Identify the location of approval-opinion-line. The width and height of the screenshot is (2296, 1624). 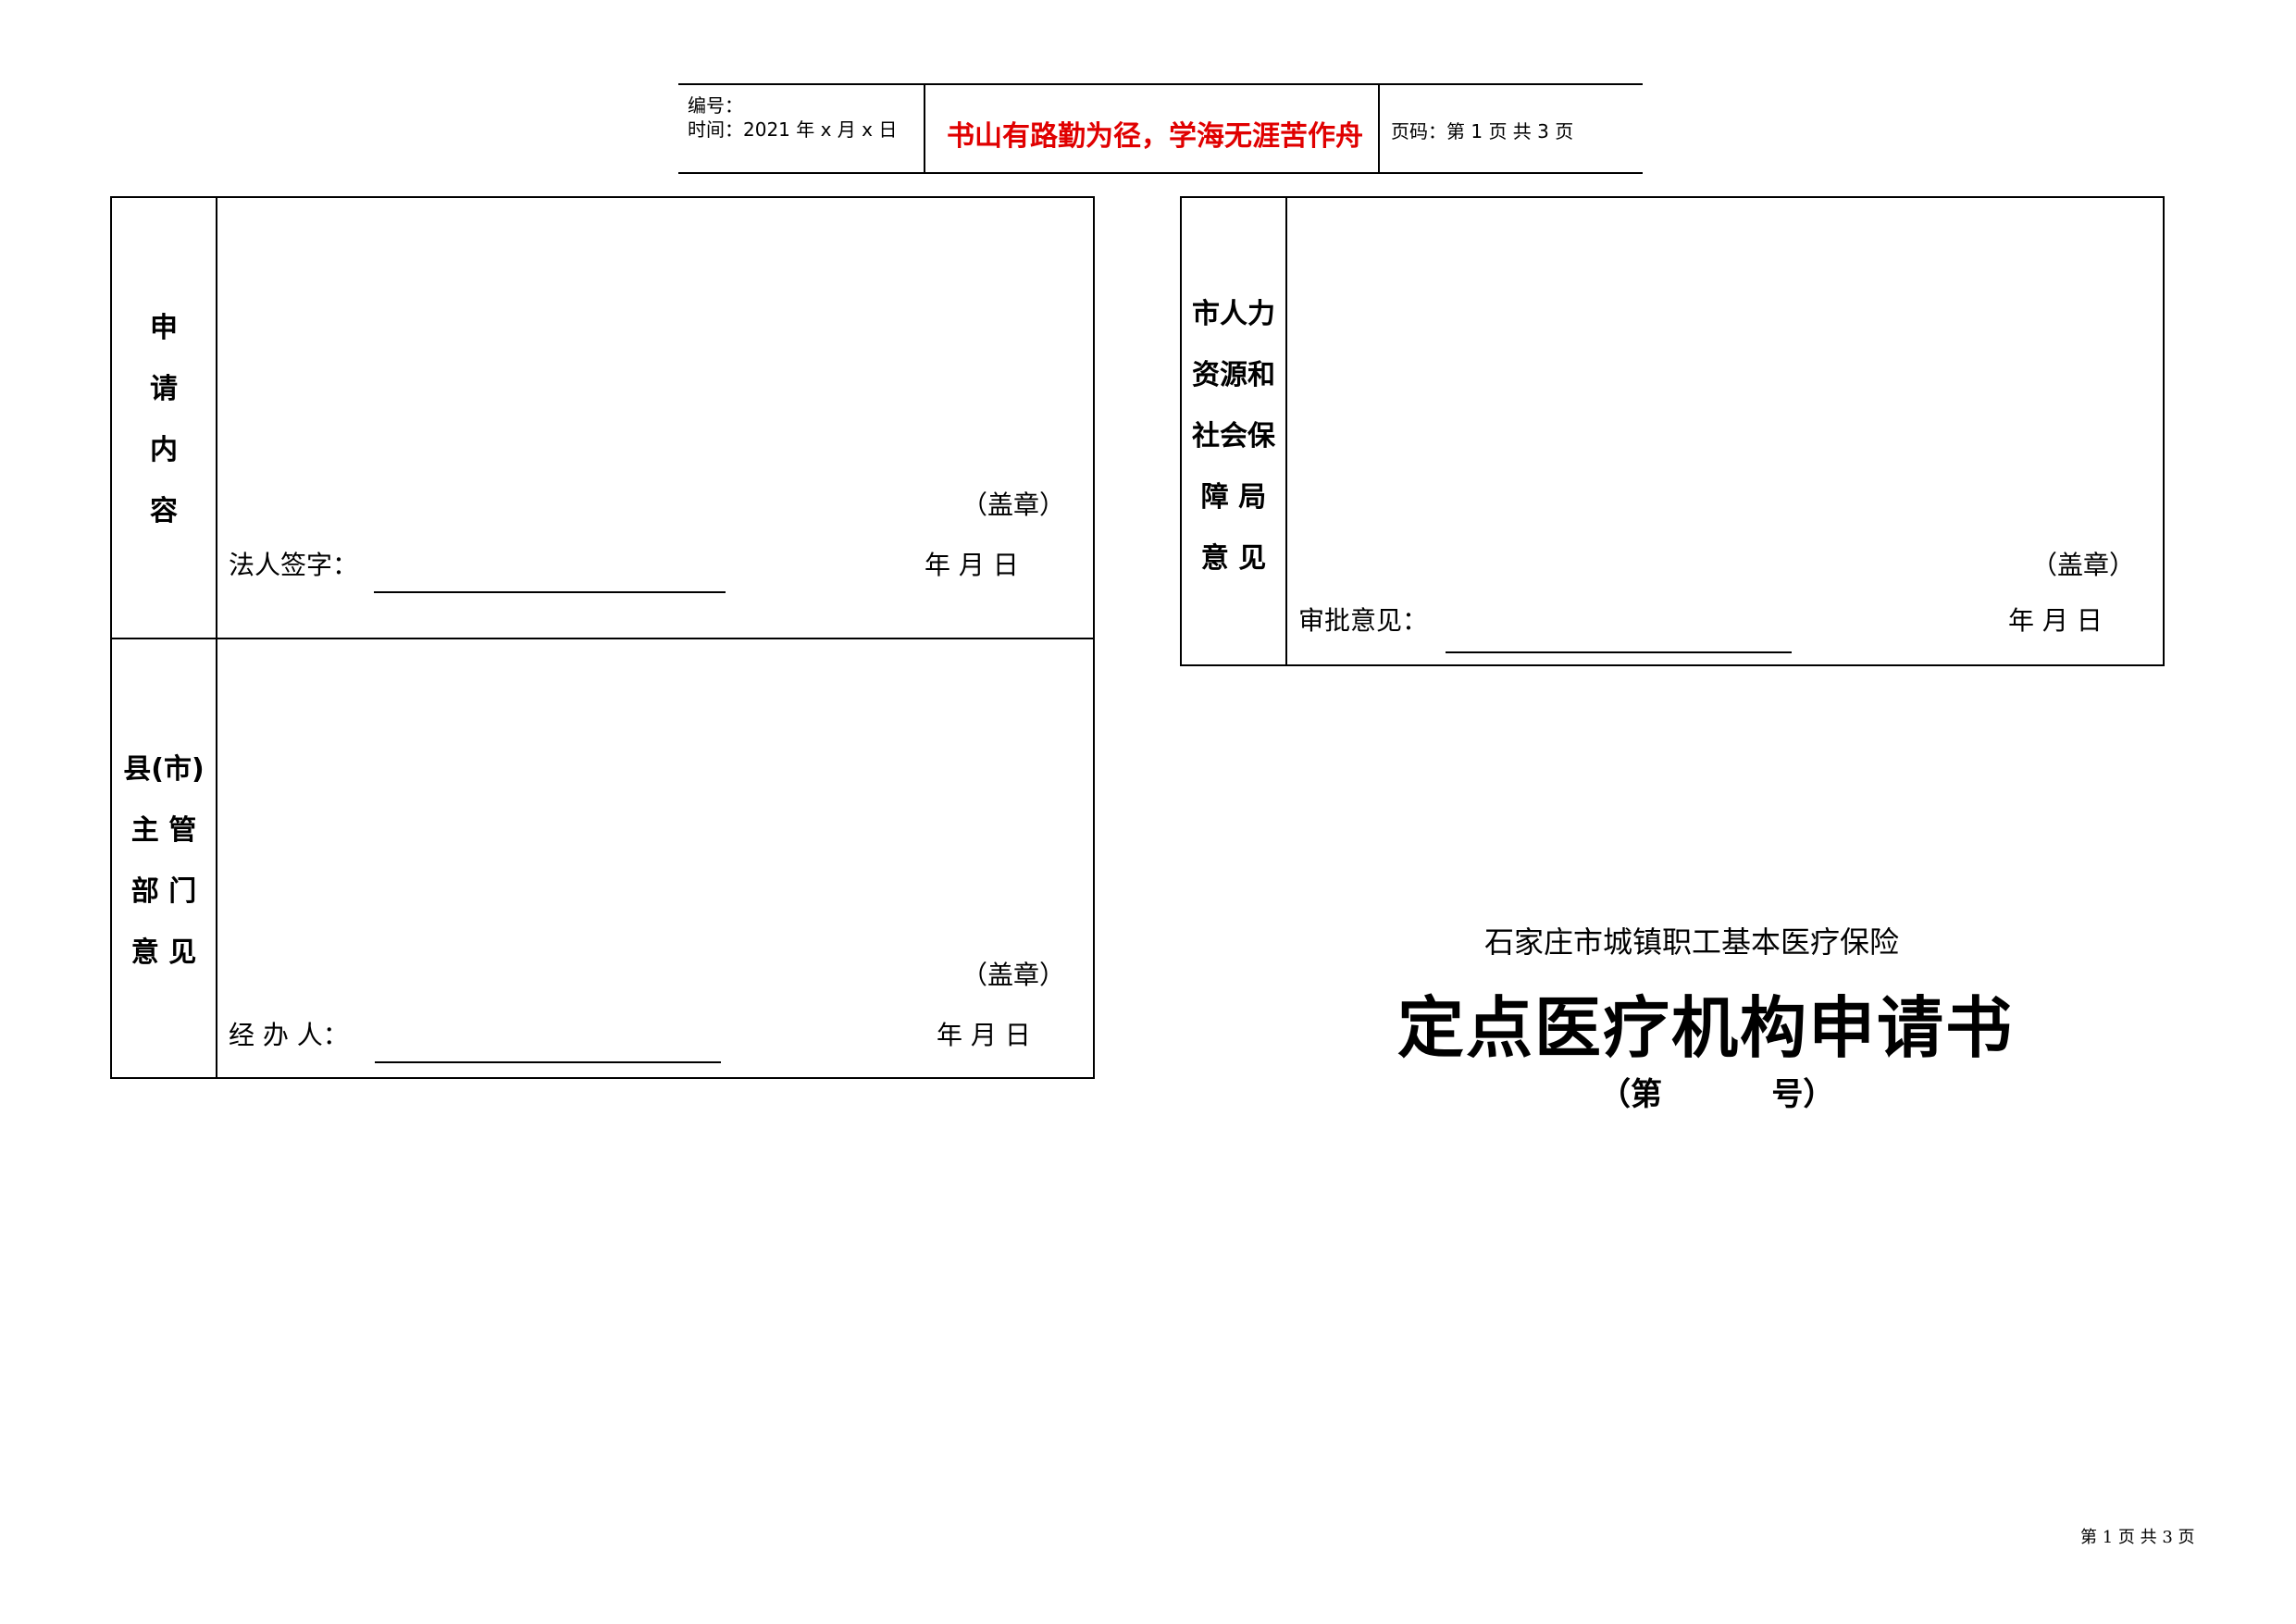
(1619, 652).